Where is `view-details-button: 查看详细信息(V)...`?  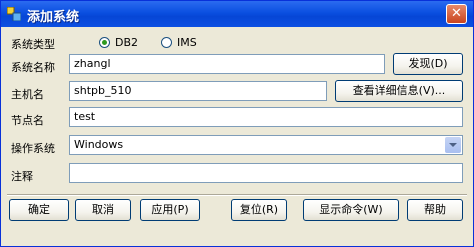 view-details-button: 查看详细信息(V)... is located at coordinates (399, 91).